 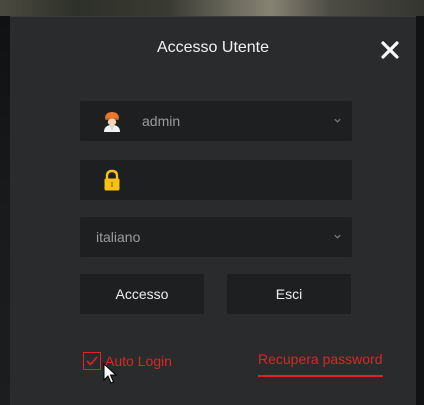 What do you see at coordinates (161, 121) in the screenshot?
I see `username-value: admin` at bounding box center [161, 121].